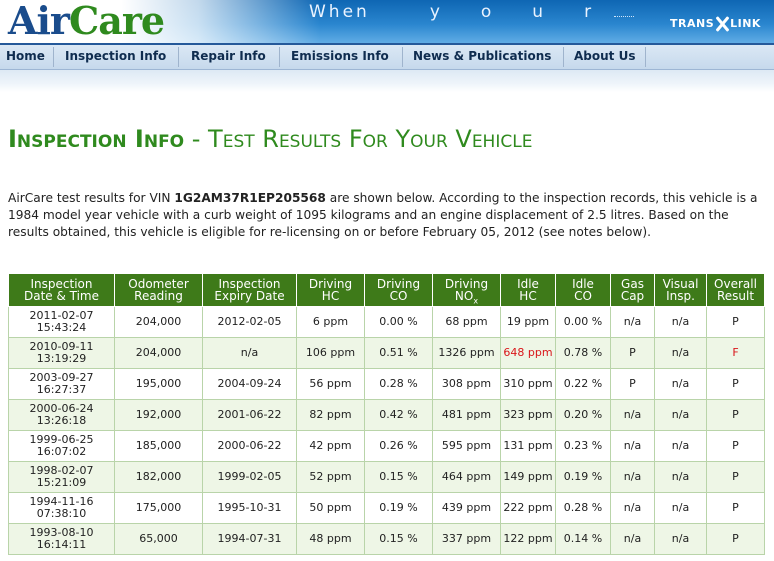 This screenshot has height=561, width=774. I want to click on nav-emissions-info: Emissions Info, so click(340, 57).